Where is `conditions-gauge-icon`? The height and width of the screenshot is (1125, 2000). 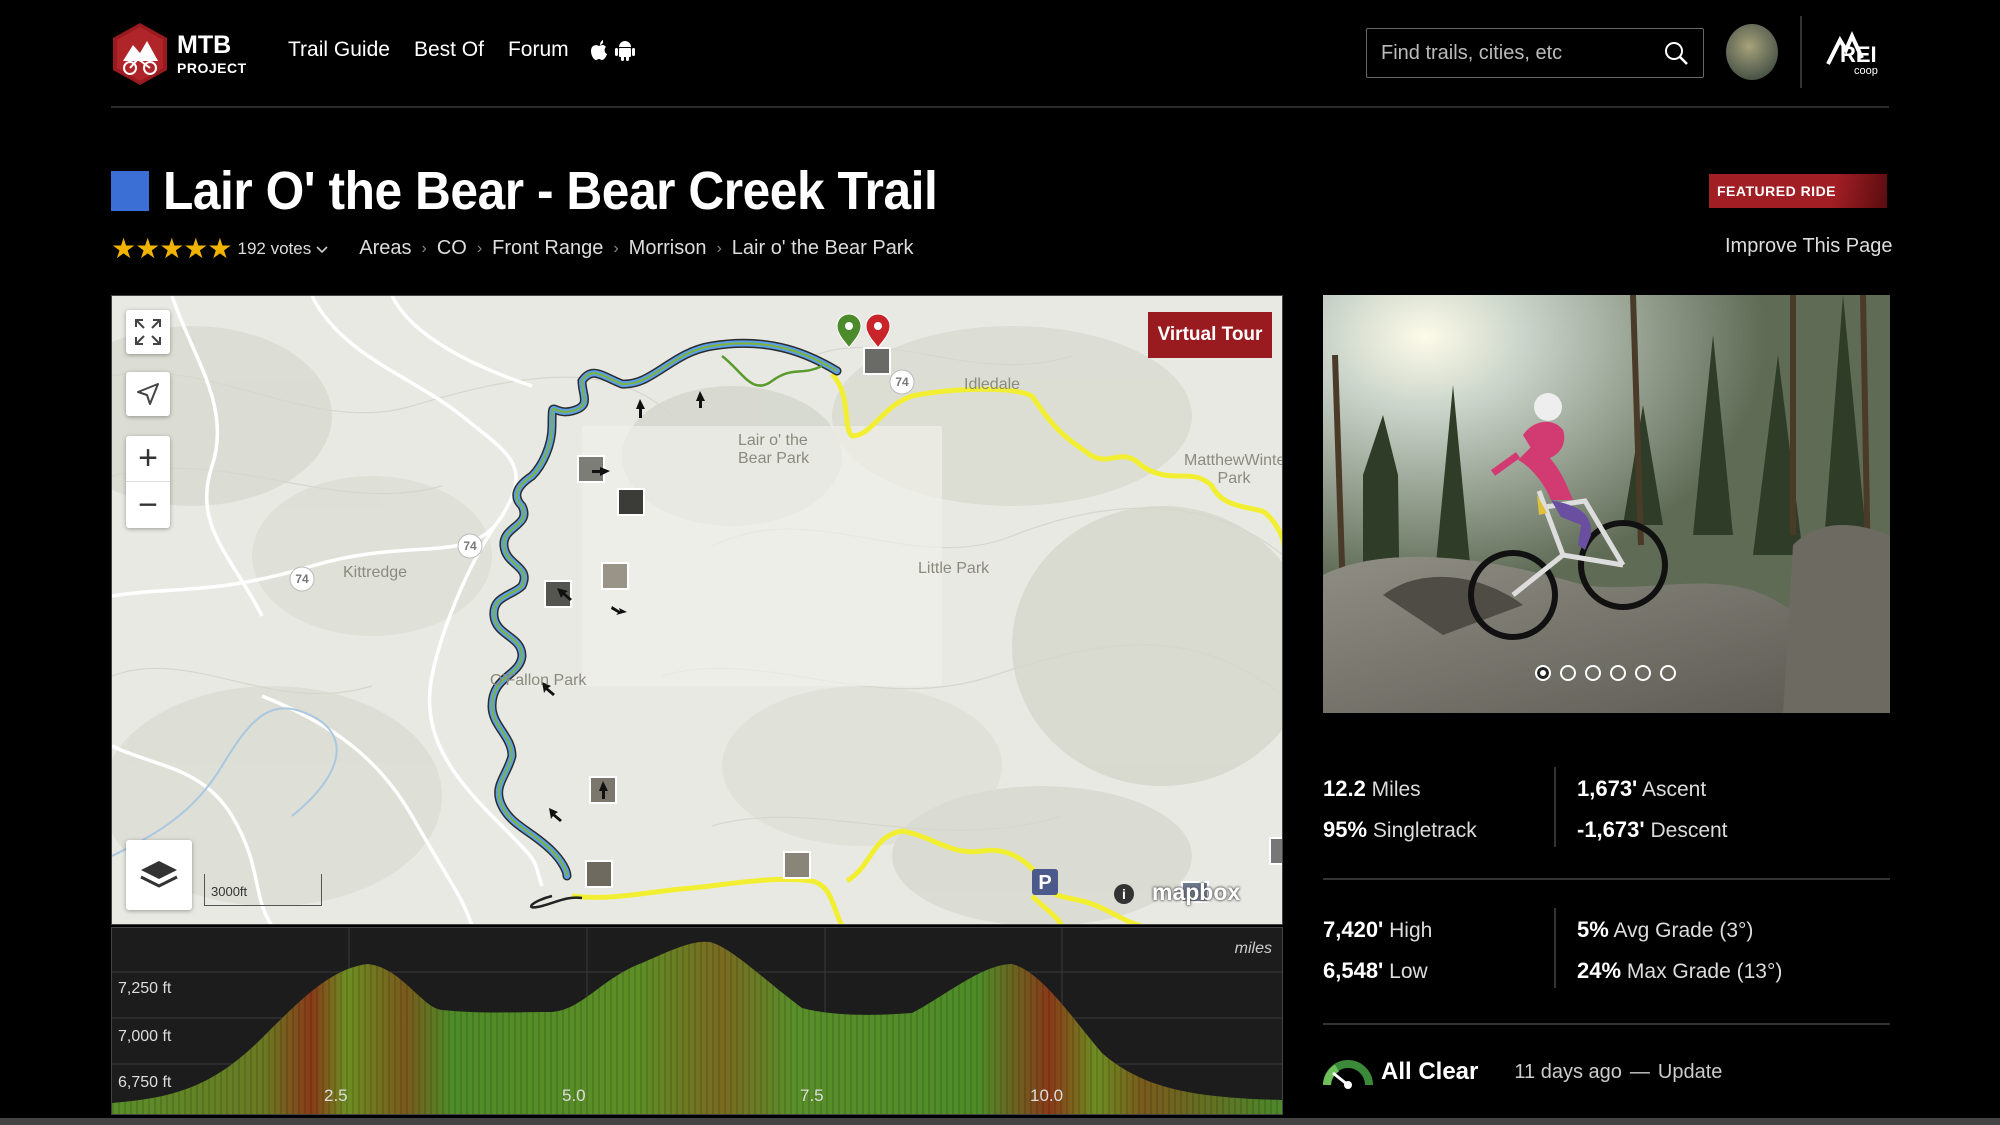
conditions-gauge-icon is located at coordinates (1348, 1074).